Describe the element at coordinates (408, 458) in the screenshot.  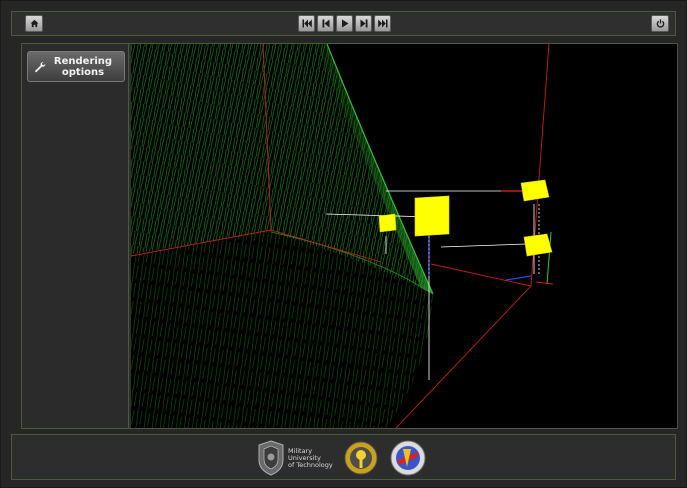
I see `project-logo-icon` at that location.